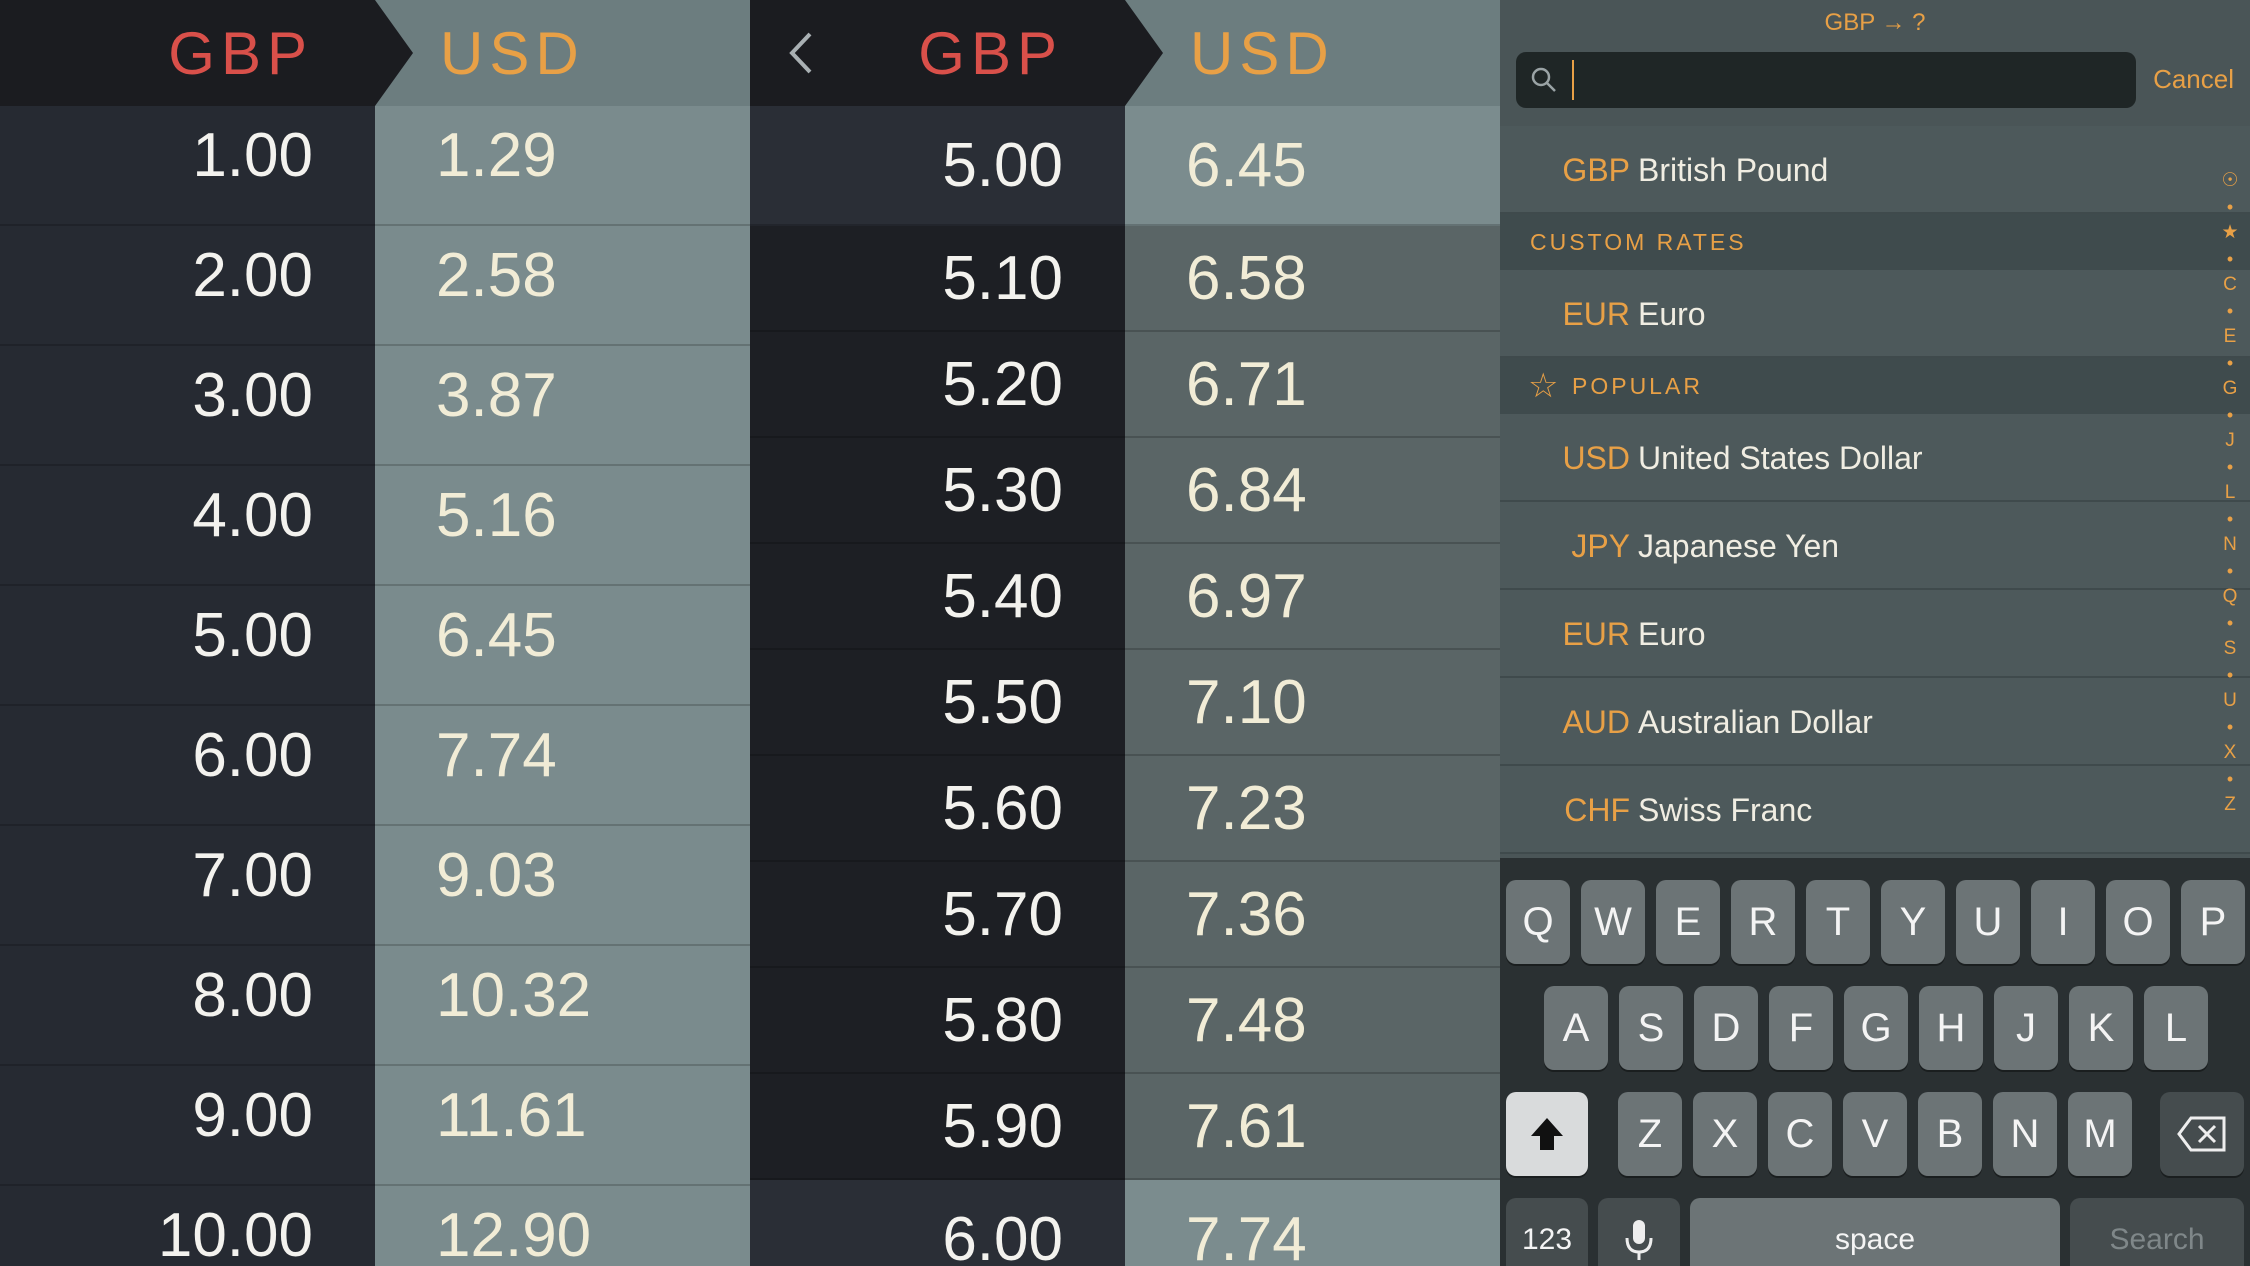 The image size is (2250, 1266). What do you see at coordinates (1125, 385) in the screenshot?
I see `conversion-row: 5.20 6.71` at bounding box center [1125, 385].